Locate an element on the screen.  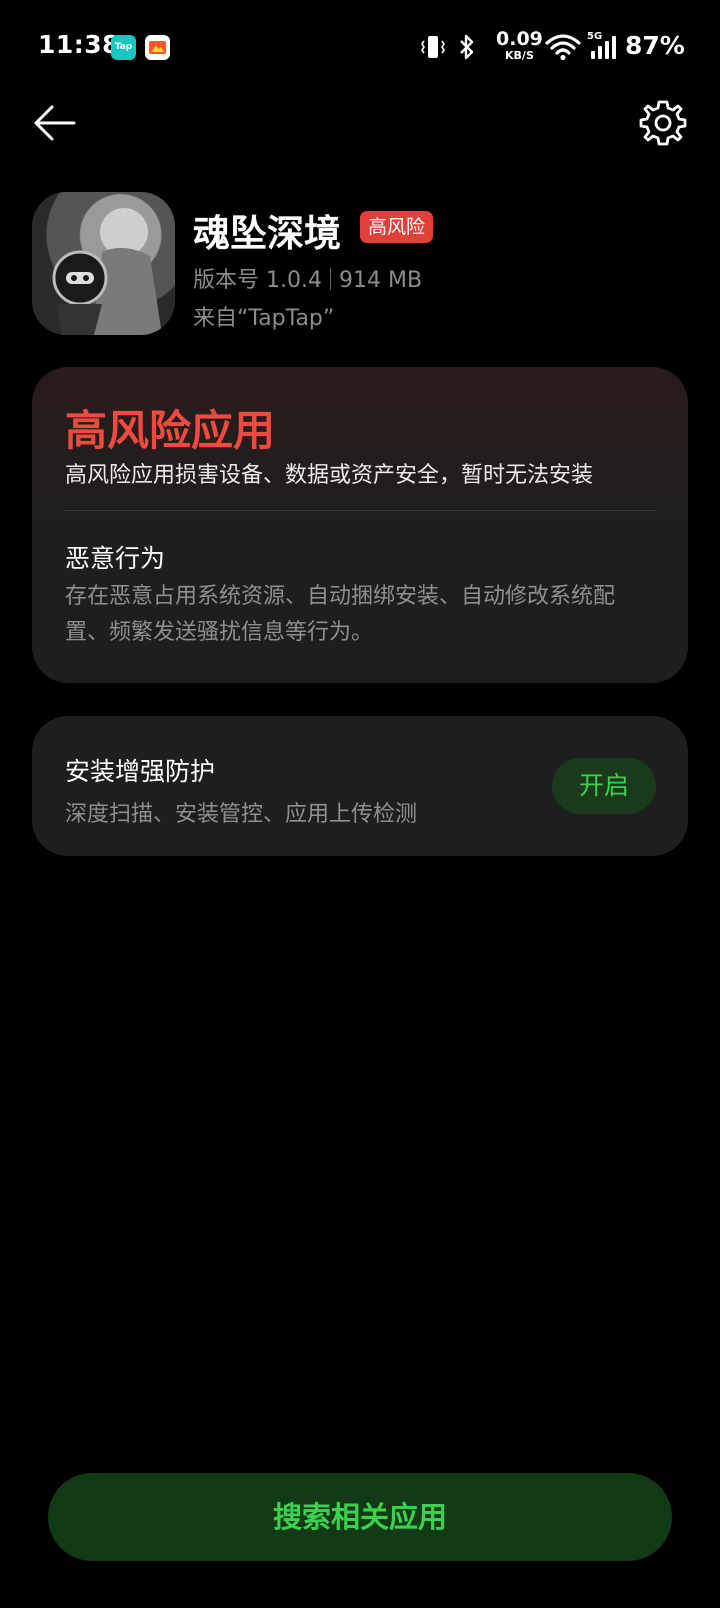
battery-level: 87% is located at coordinates (655, 45).